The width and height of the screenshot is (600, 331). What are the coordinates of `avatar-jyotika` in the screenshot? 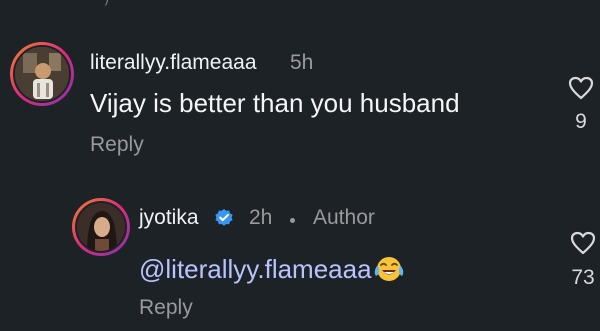 It's located at (101, 227).